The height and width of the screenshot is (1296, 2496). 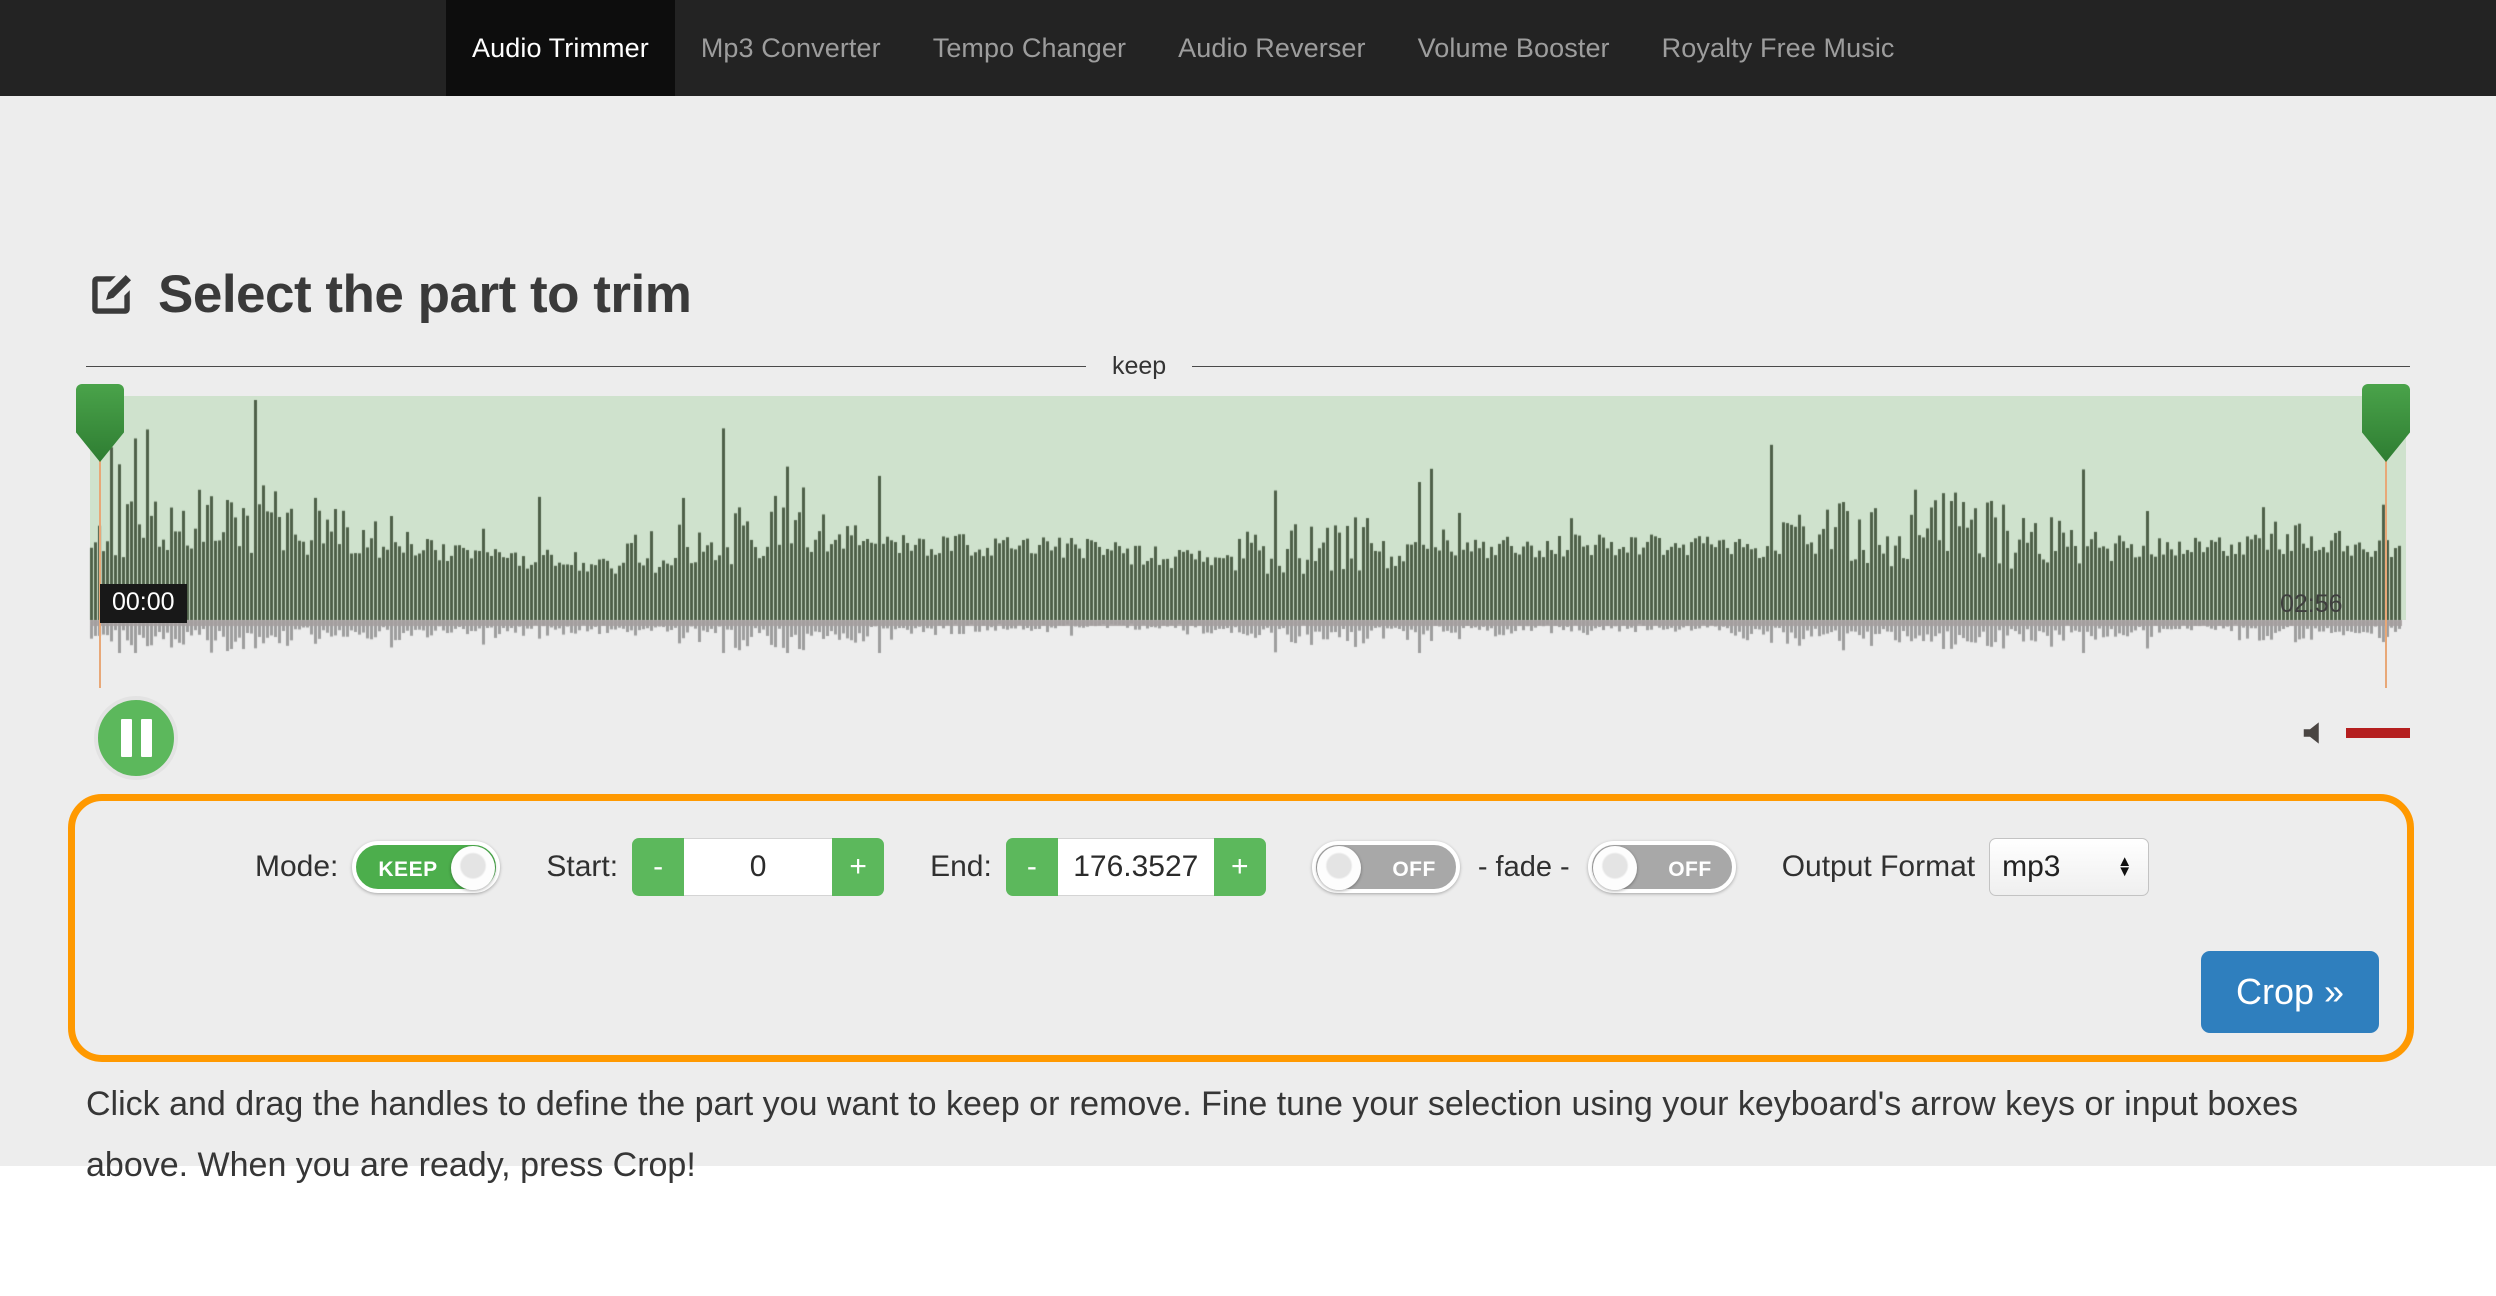 I want to click on start-label: Start:, so click(x=582, y=866).